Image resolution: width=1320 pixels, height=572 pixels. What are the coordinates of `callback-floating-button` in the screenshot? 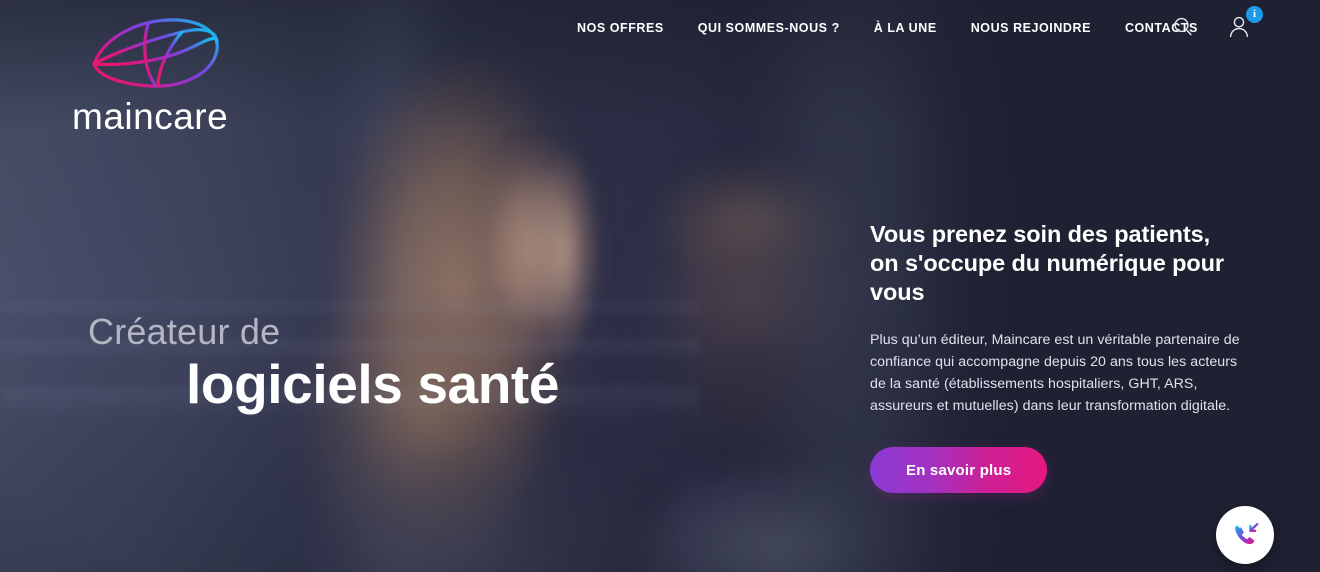 It's located at (1245, 535).